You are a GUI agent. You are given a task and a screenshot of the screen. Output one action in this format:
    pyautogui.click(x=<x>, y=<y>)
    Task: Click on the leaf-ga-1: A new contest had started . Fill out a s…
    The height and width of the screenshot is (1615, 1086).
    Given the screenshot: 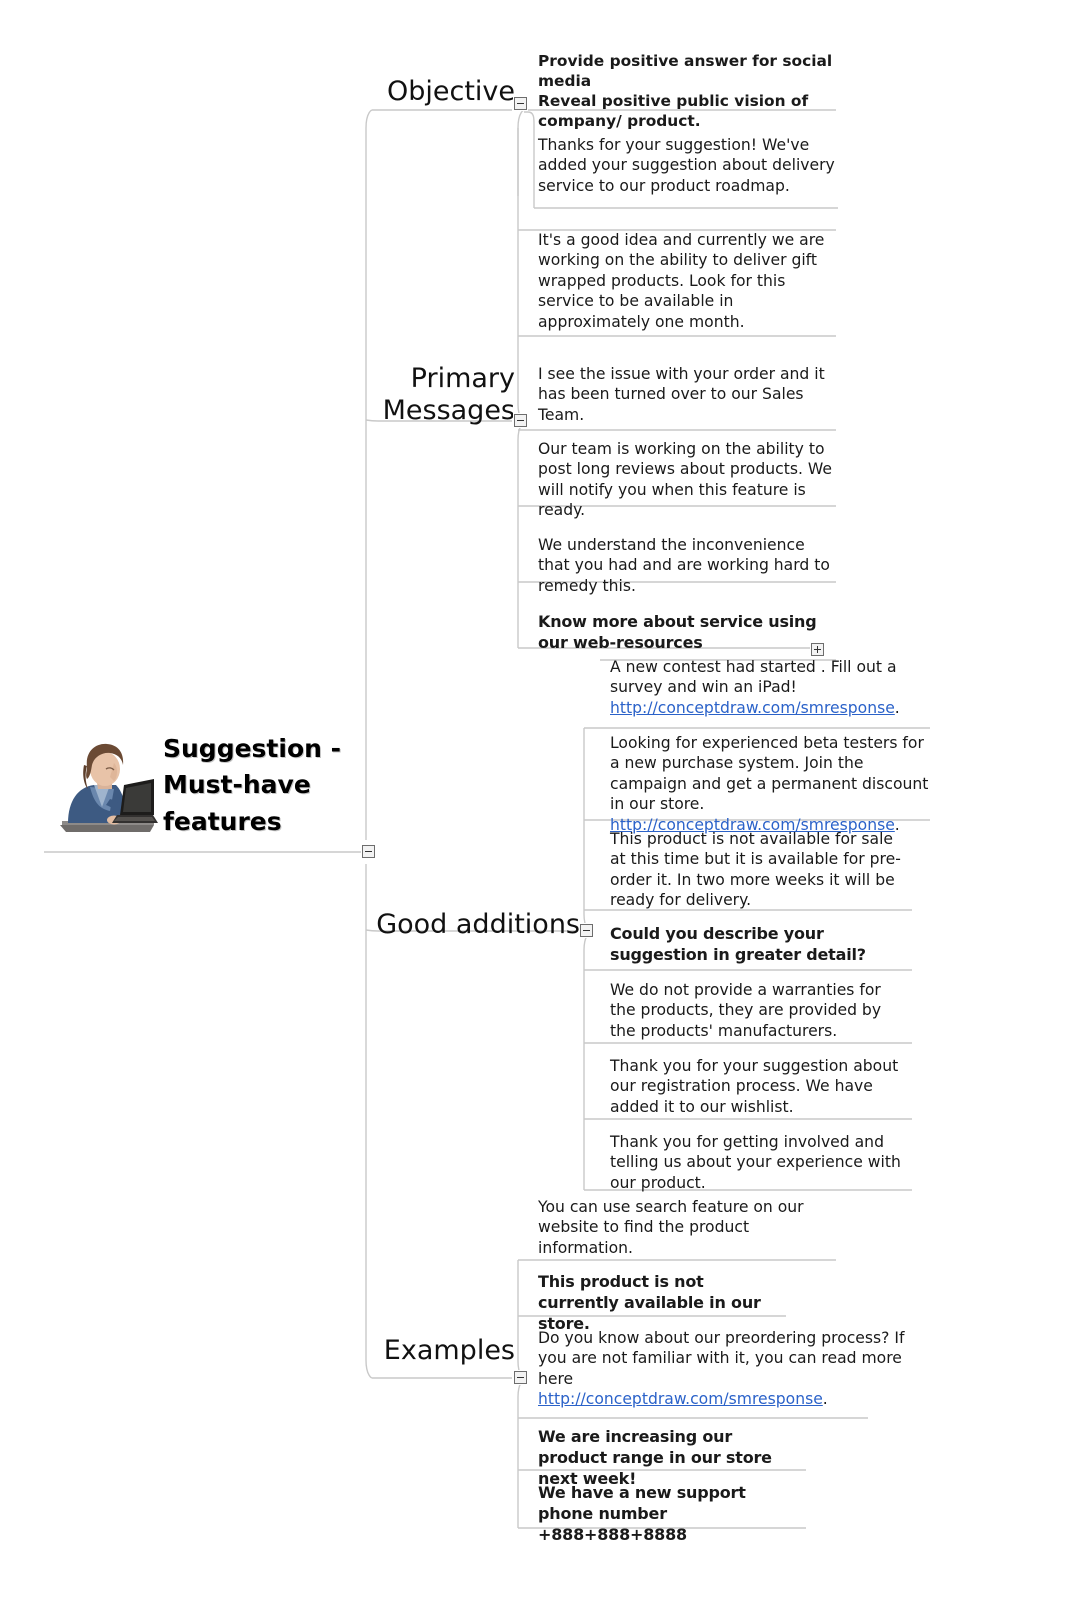 What is the action you would take?
    pyautogui.click(x=772, y=687)
    